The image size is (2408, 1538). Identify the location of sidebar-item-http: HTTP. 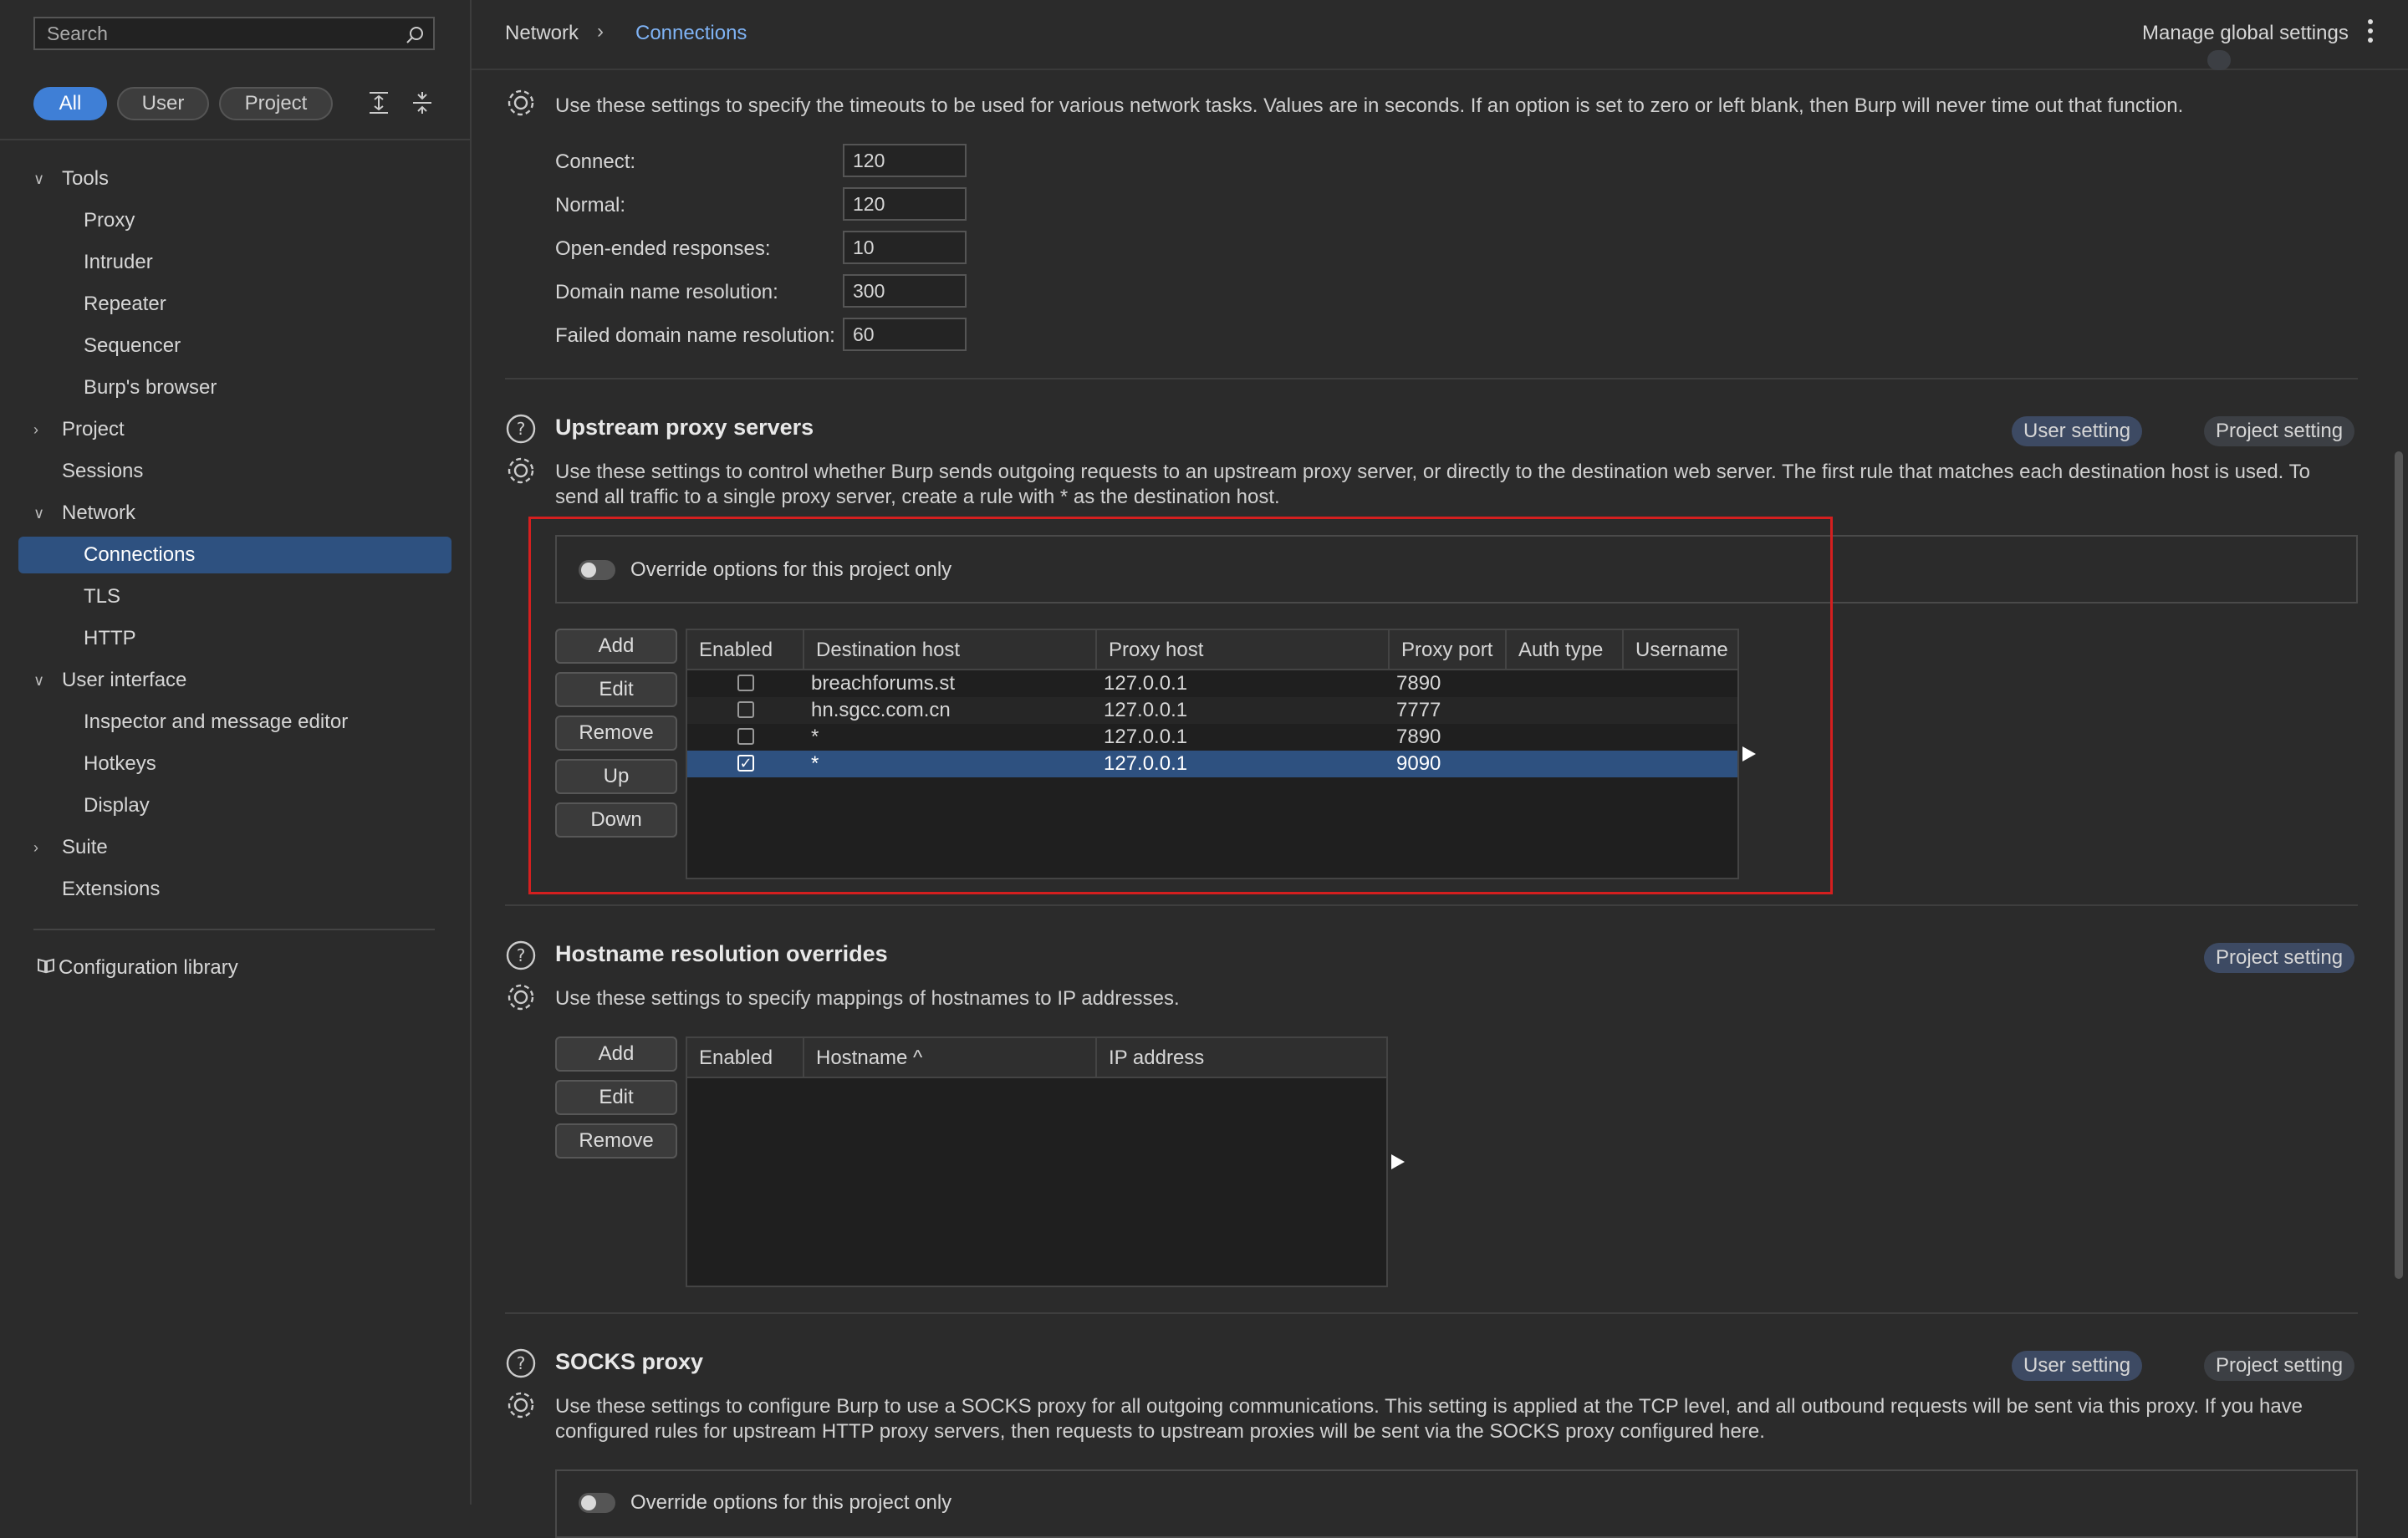
(110, 639).